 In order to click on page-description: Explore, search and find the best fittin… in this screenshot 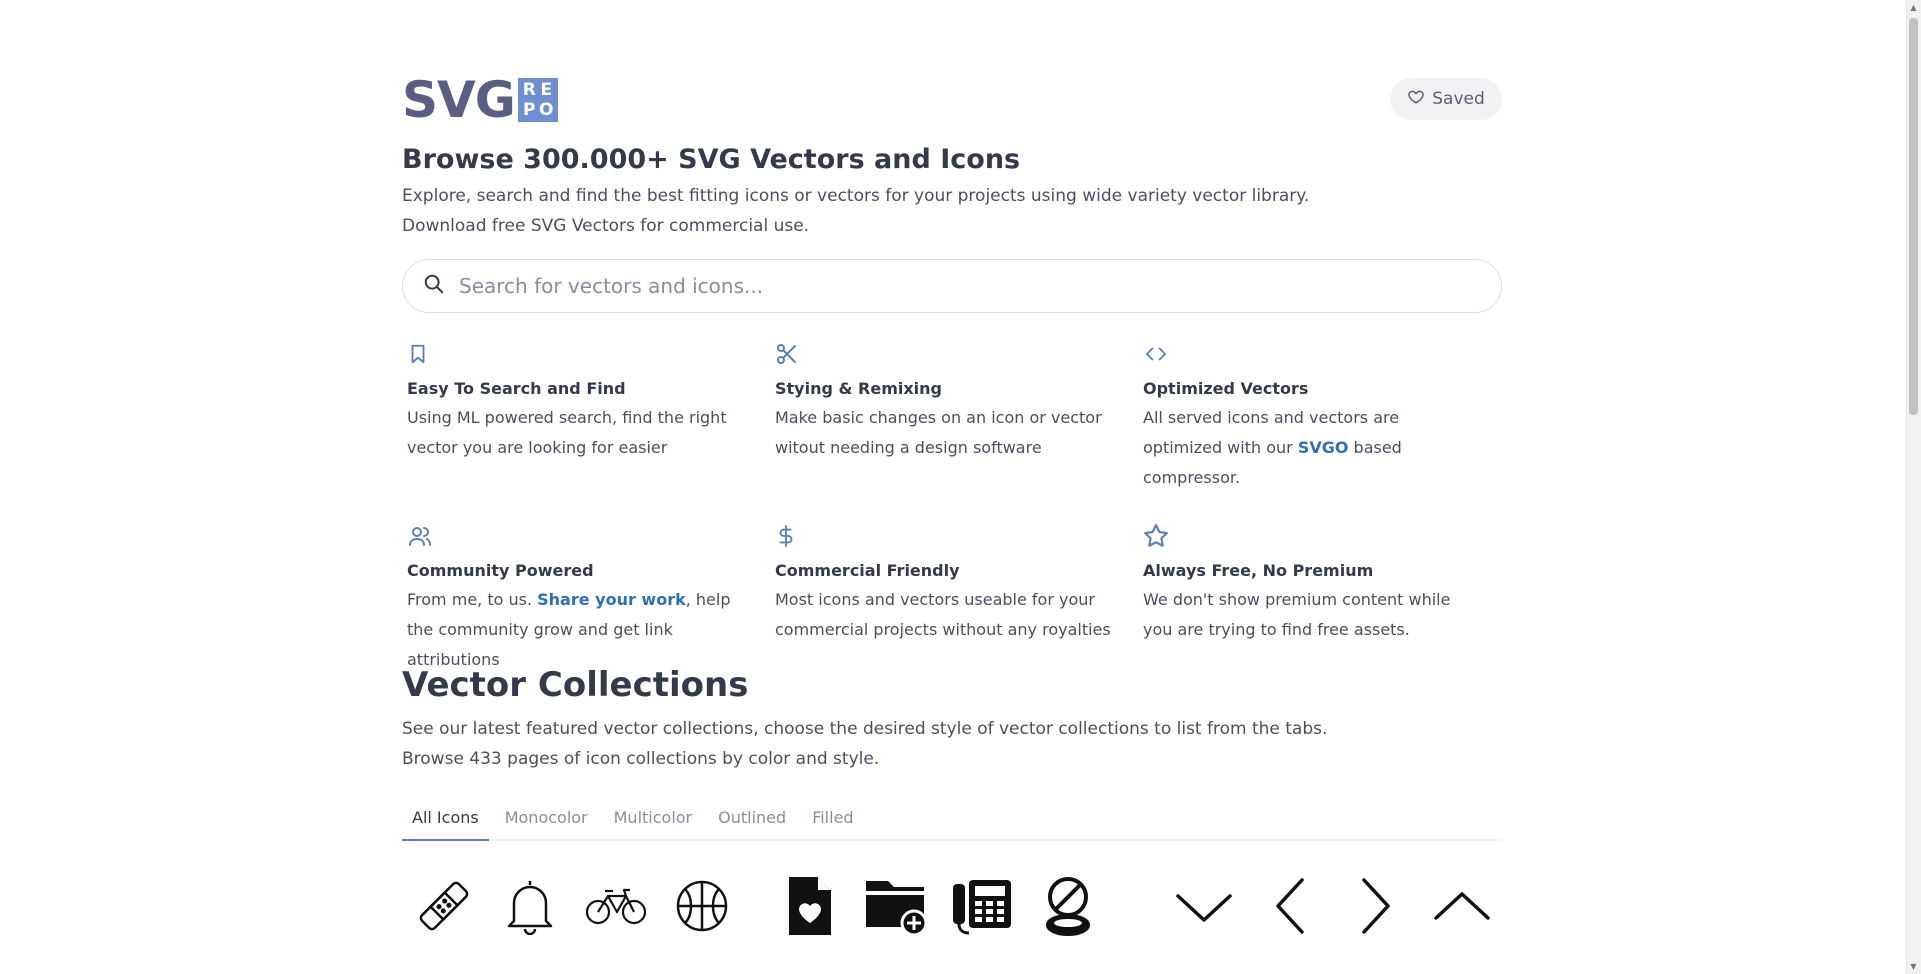, I will do `click(856, 196)`.